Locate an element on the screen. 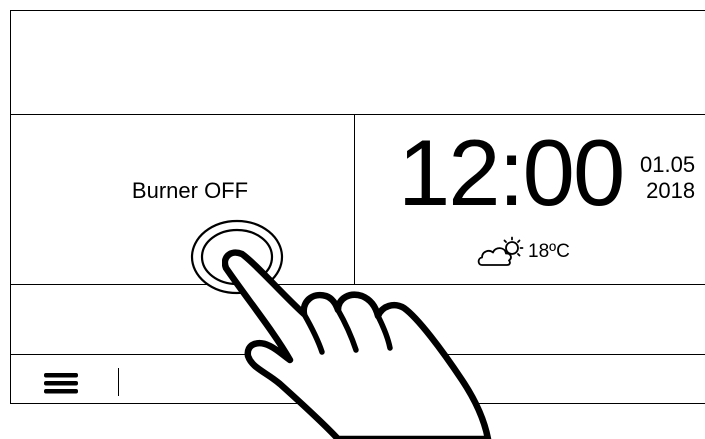  toolbar-divider is located at coordinates (357, 354).